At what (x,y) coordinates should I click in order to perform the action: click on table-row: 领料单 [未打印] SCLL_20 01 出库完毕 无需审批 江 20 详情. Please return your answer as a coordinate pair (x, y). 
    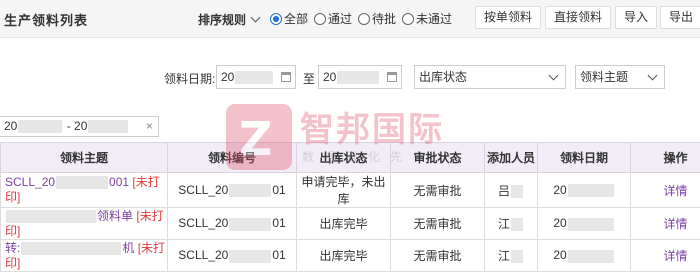
    Looking at the image, I should click on (350, 223).